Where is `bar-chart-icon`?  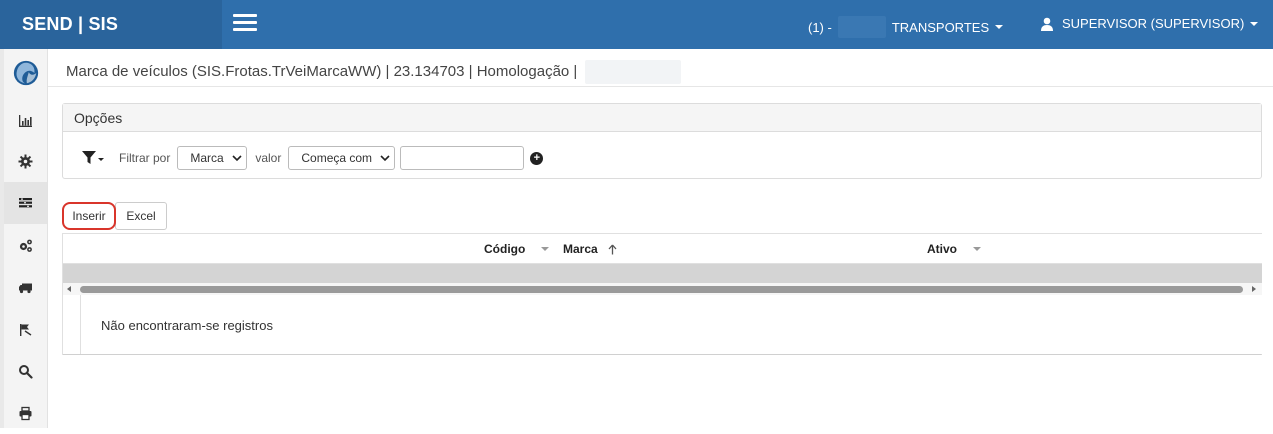
bar-chart-icon is located at coordinates (25, 120).